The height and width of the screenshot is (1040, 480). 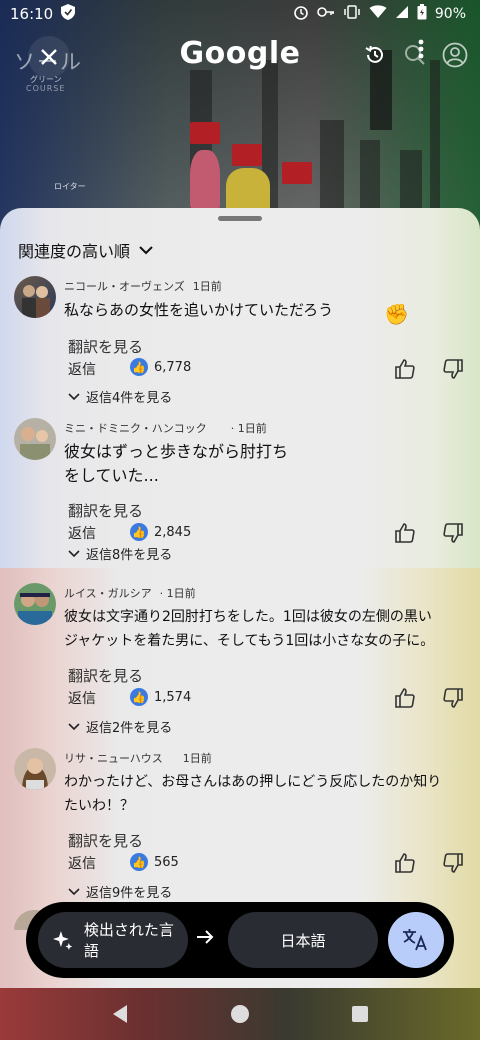 I want to click on translate-button, so click(x=416, y=940).